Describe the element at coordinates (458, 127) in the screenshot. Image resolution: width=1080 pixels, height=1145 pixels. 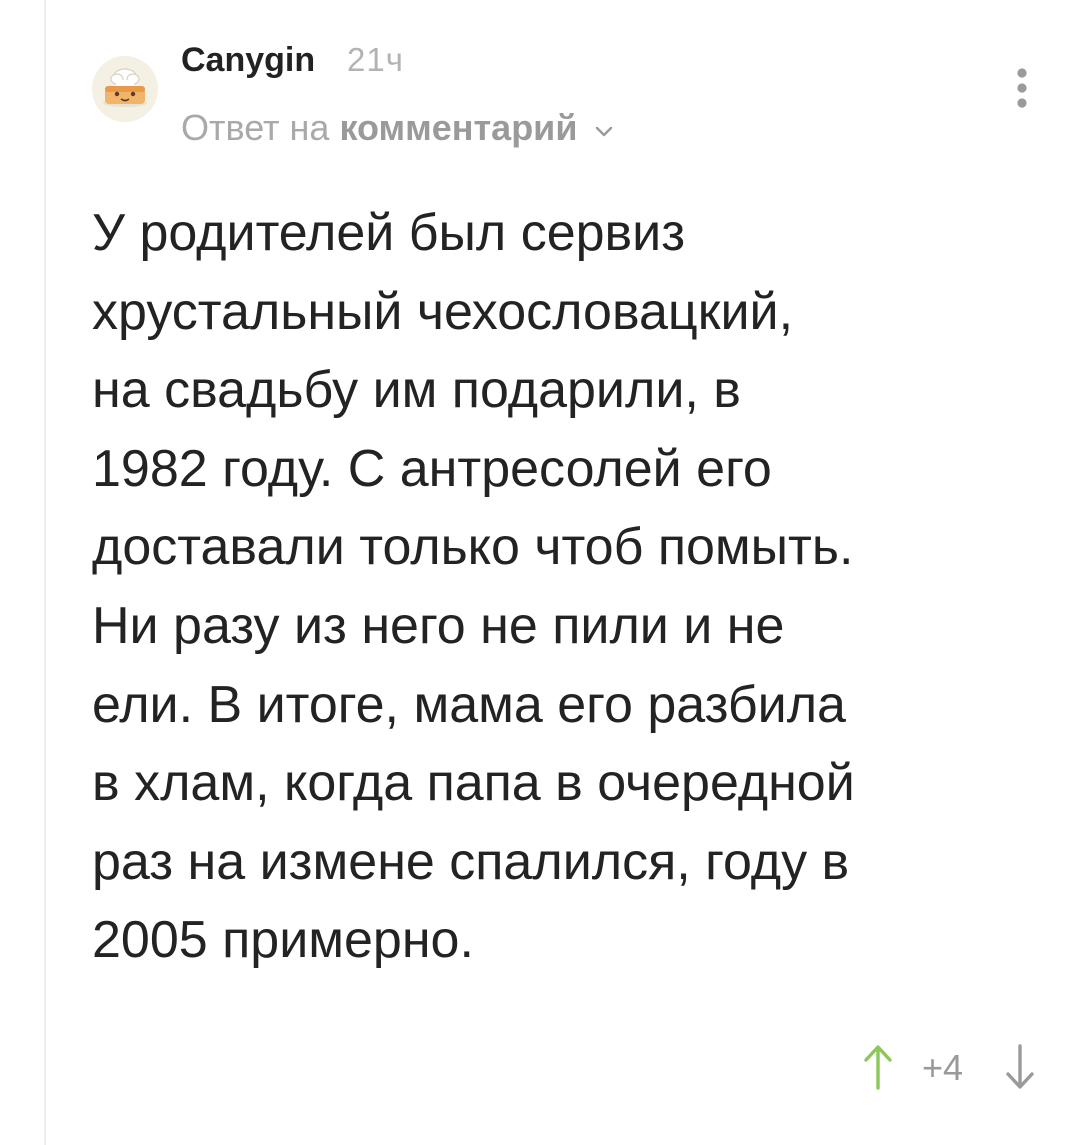
I see `parent-comment-link: комментарий` at that location.